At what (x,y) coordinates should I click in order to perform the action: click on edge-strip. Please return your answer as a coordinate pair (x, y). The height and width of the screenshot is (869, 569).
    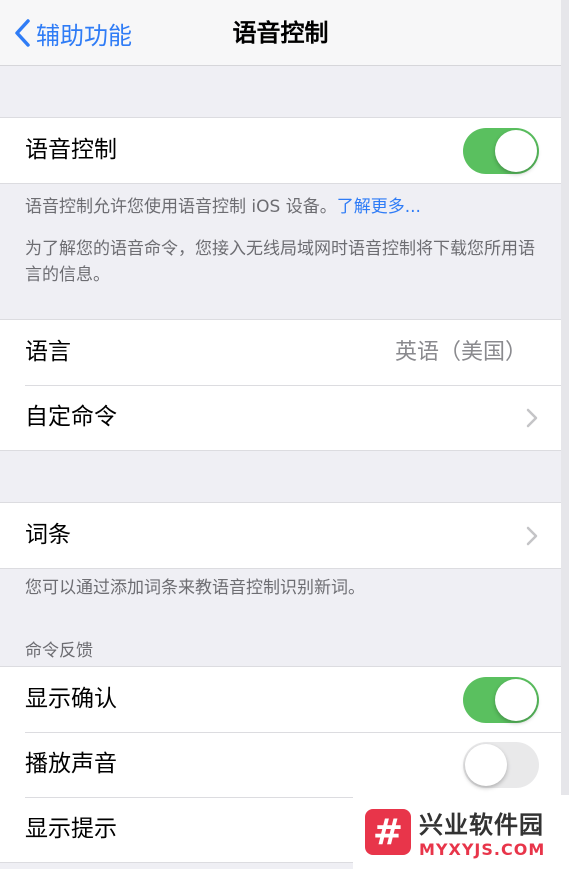
    Looking at the image, I should click on (565, 434).